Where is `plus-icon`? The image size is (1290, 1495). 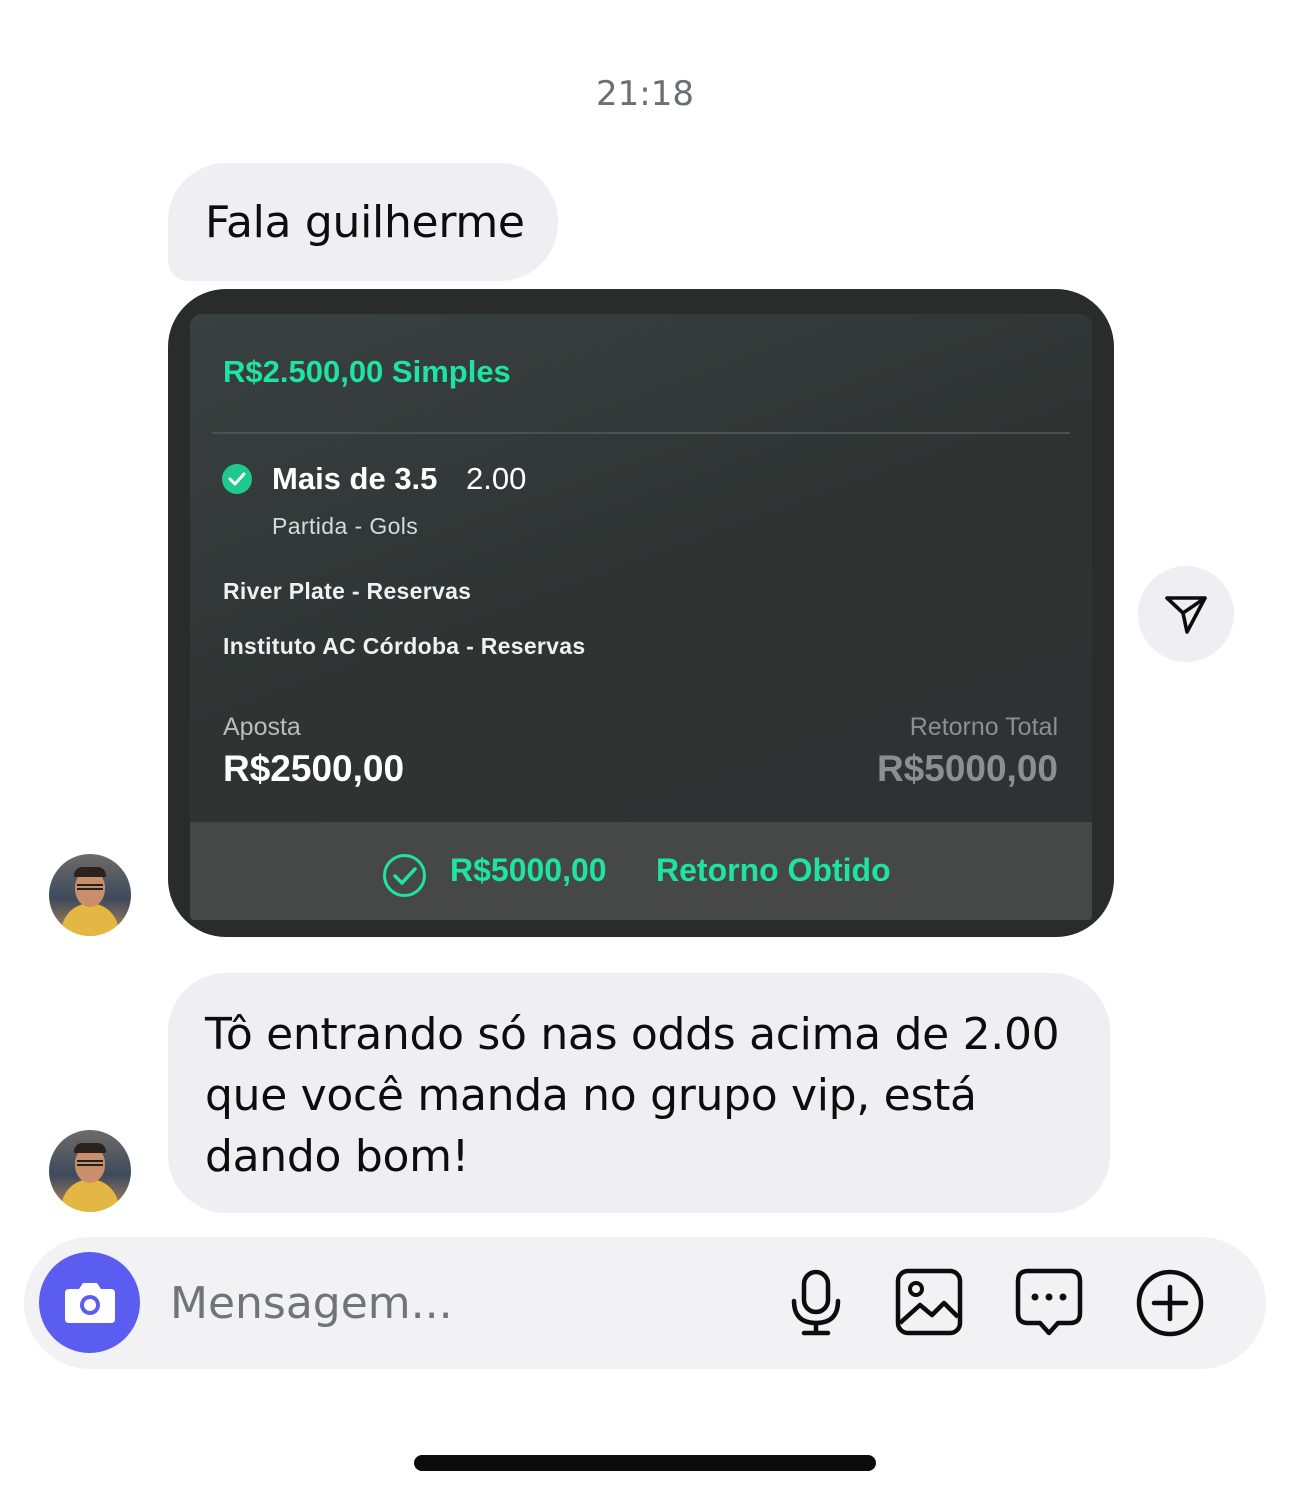 plus-icon is located at coordinates (1170, 1303).